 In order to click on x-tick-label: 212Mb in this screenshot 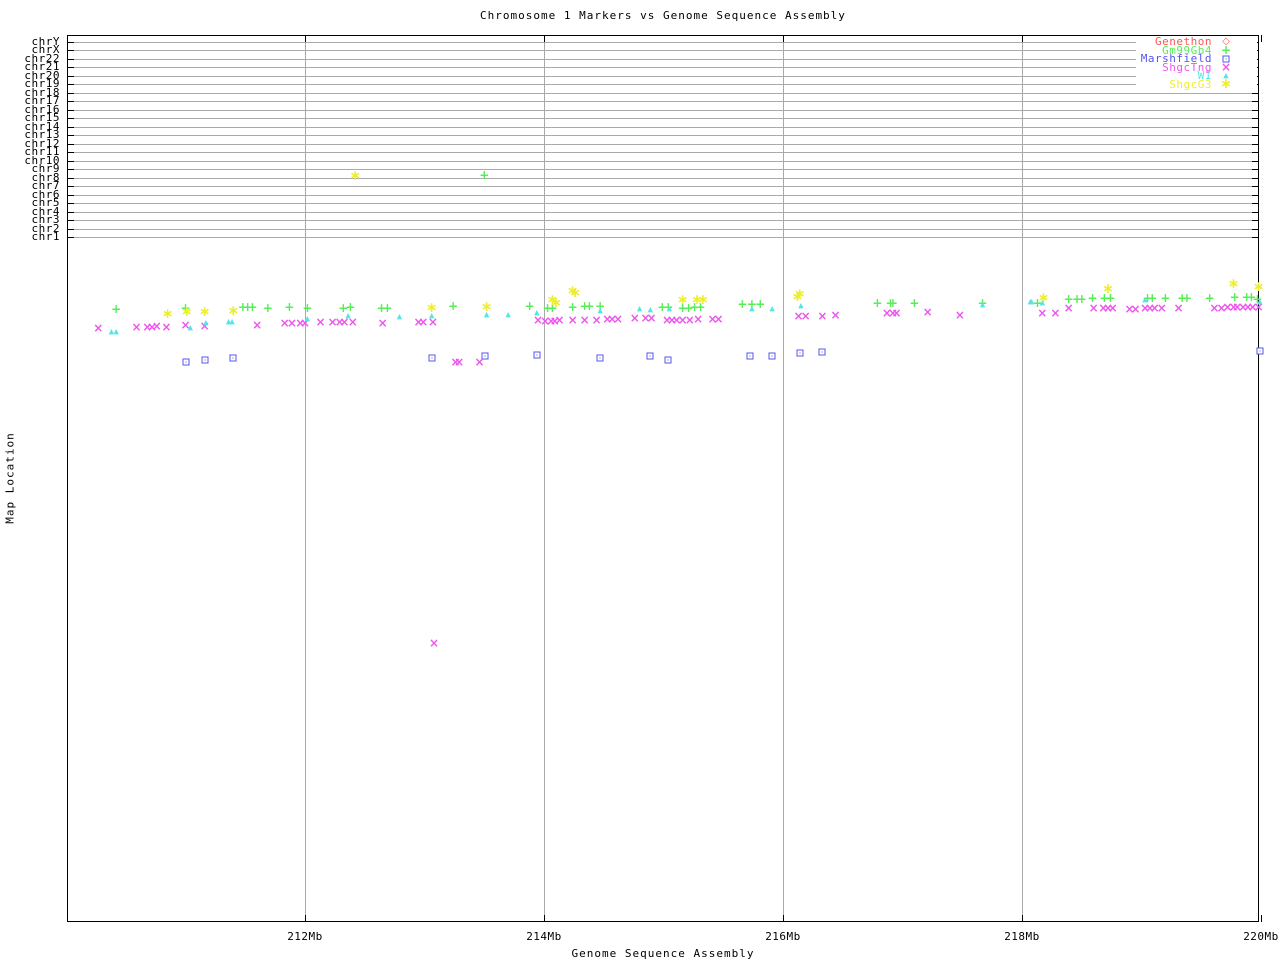, I will do `click(305, 936)`.